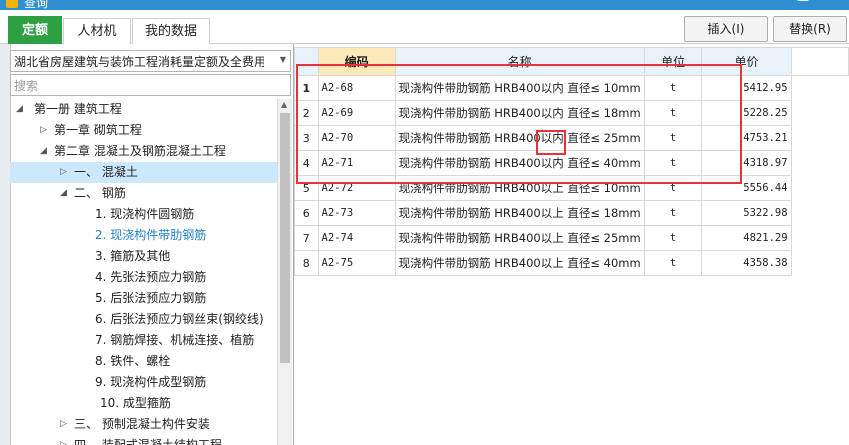 The height and width of the screenshot is (445, 849). Describe the element at coordinates (143, 403) in the screenshot. I see `tree-item: 10. 成型箍筋` at that location.